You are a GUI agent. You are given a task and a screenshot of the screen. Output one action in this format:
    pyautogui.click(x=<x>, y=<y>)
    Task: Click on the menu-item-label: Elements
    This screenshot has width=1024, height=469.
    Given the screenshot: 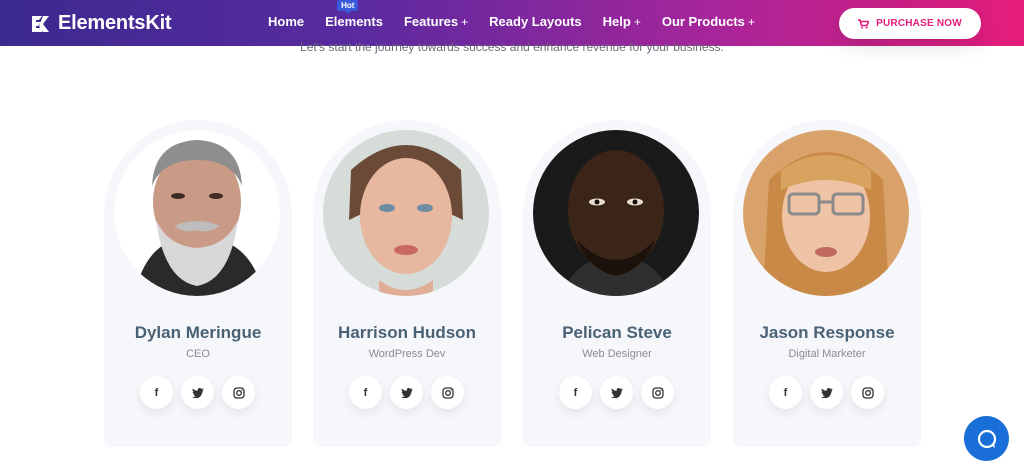 What is the action you would take?
    pyautogui.click(x=354, y=21)
    